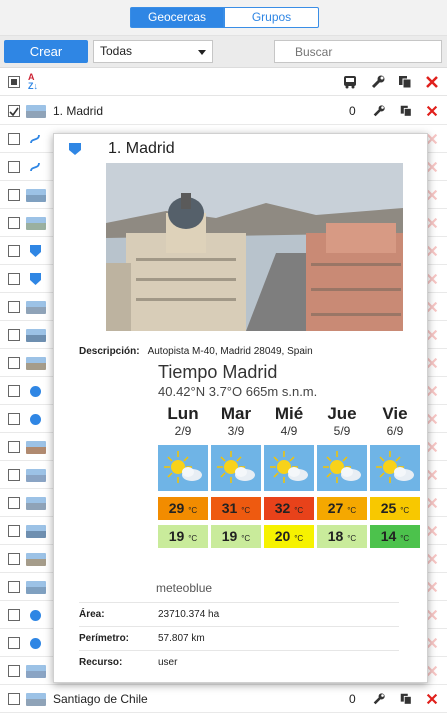 The image size is (447, 714). I want to click on day-name: Jue, so click(342, 413).